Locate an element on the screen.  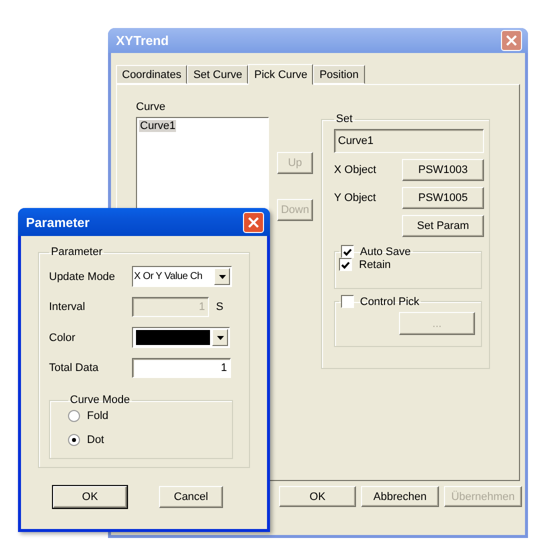
field-label: Total Data is located at coordinates (74, 368).